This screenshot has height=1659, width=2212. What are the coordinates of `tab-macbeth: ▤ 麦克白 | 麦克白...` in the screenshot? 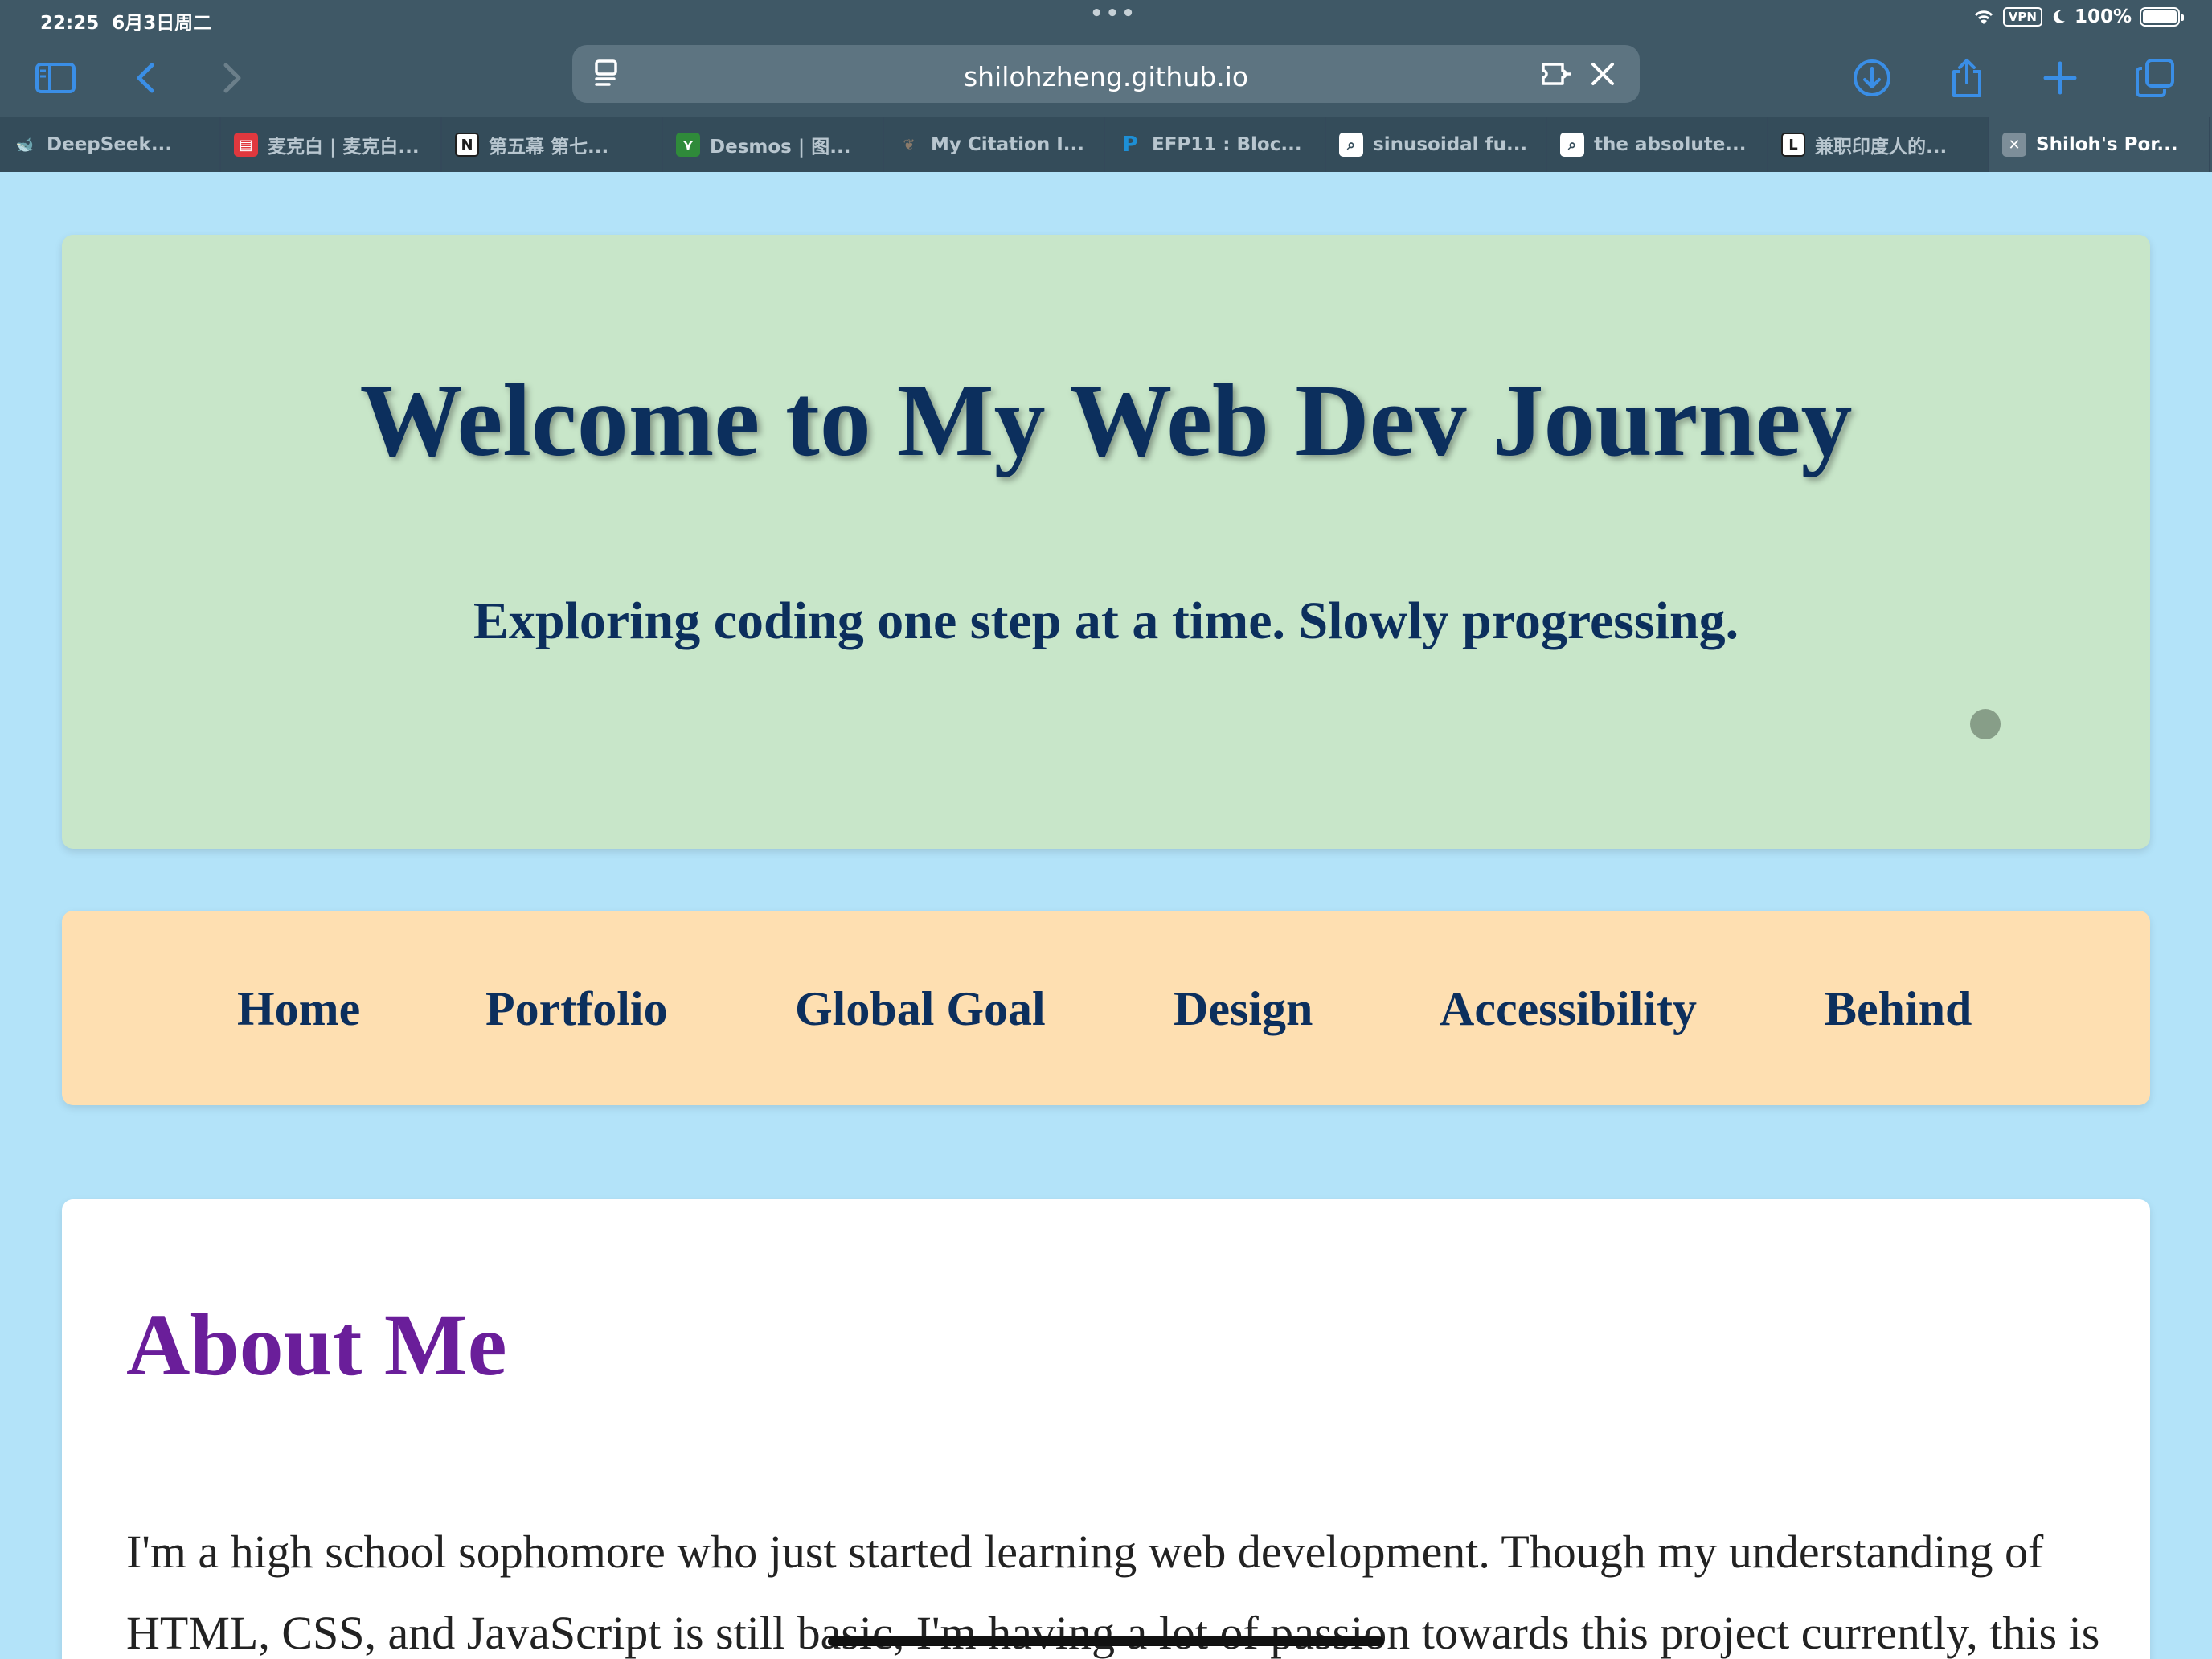 It's located at (331, 144).